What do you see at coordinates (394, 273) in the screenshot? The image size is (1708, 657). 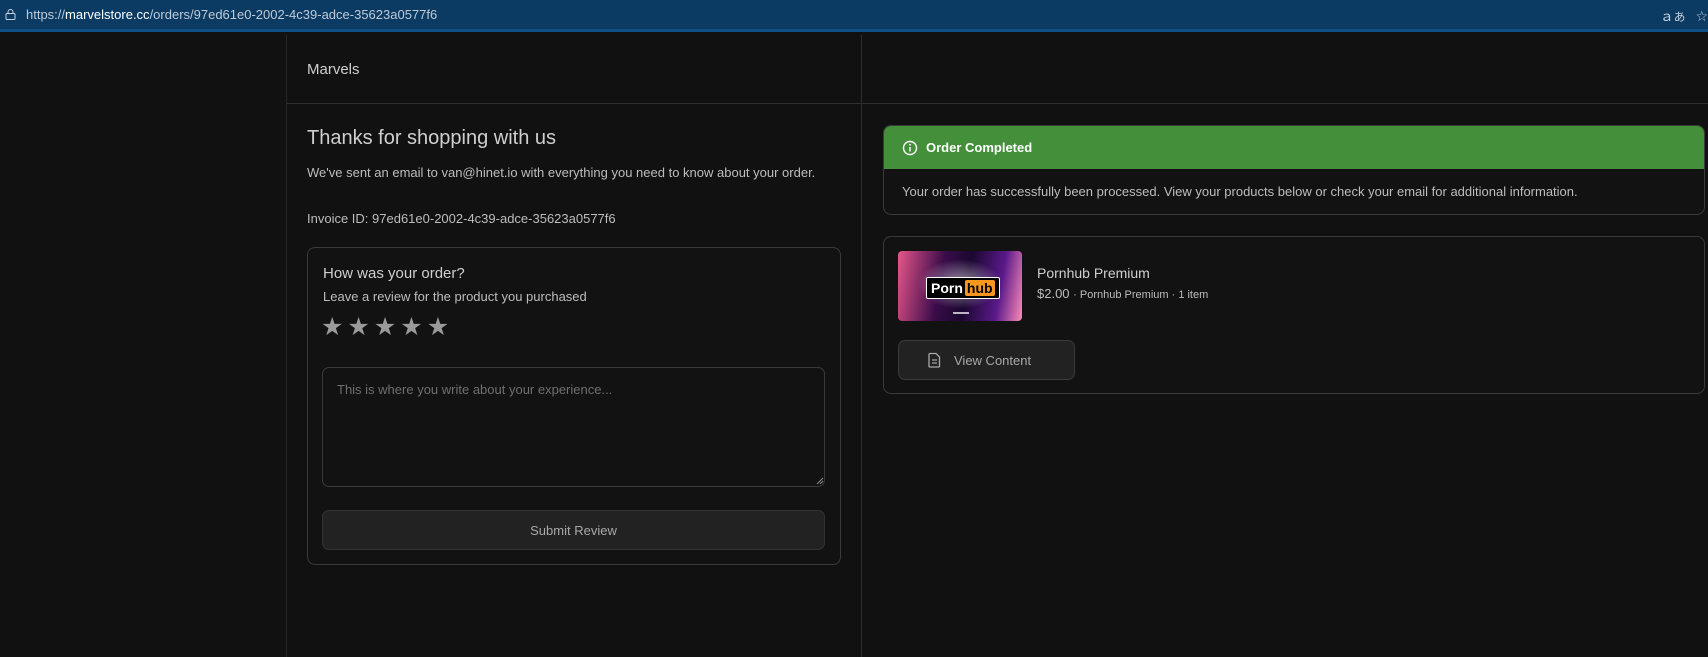 I see `review-question: How was your order?` at bounding box center [394, 273].